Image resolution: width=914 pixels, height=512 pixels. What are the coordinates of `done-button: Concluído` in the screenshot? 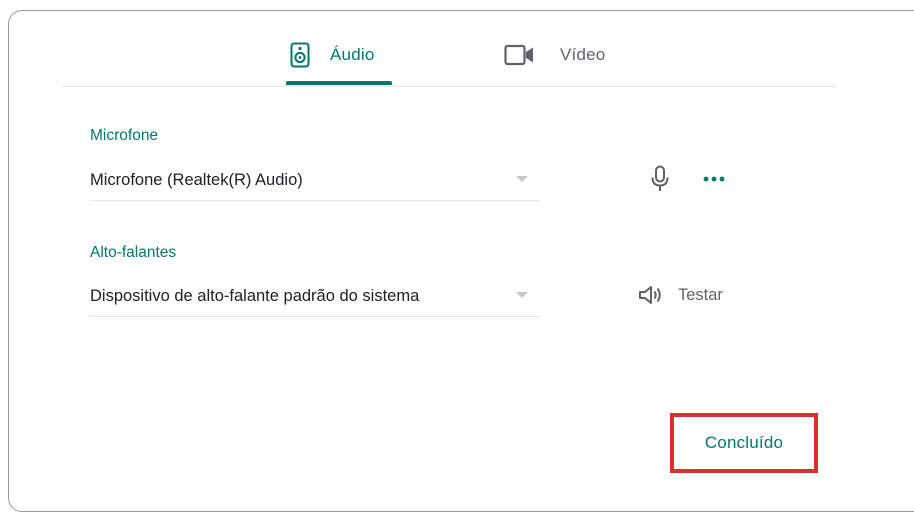 It's located at (744, 443).